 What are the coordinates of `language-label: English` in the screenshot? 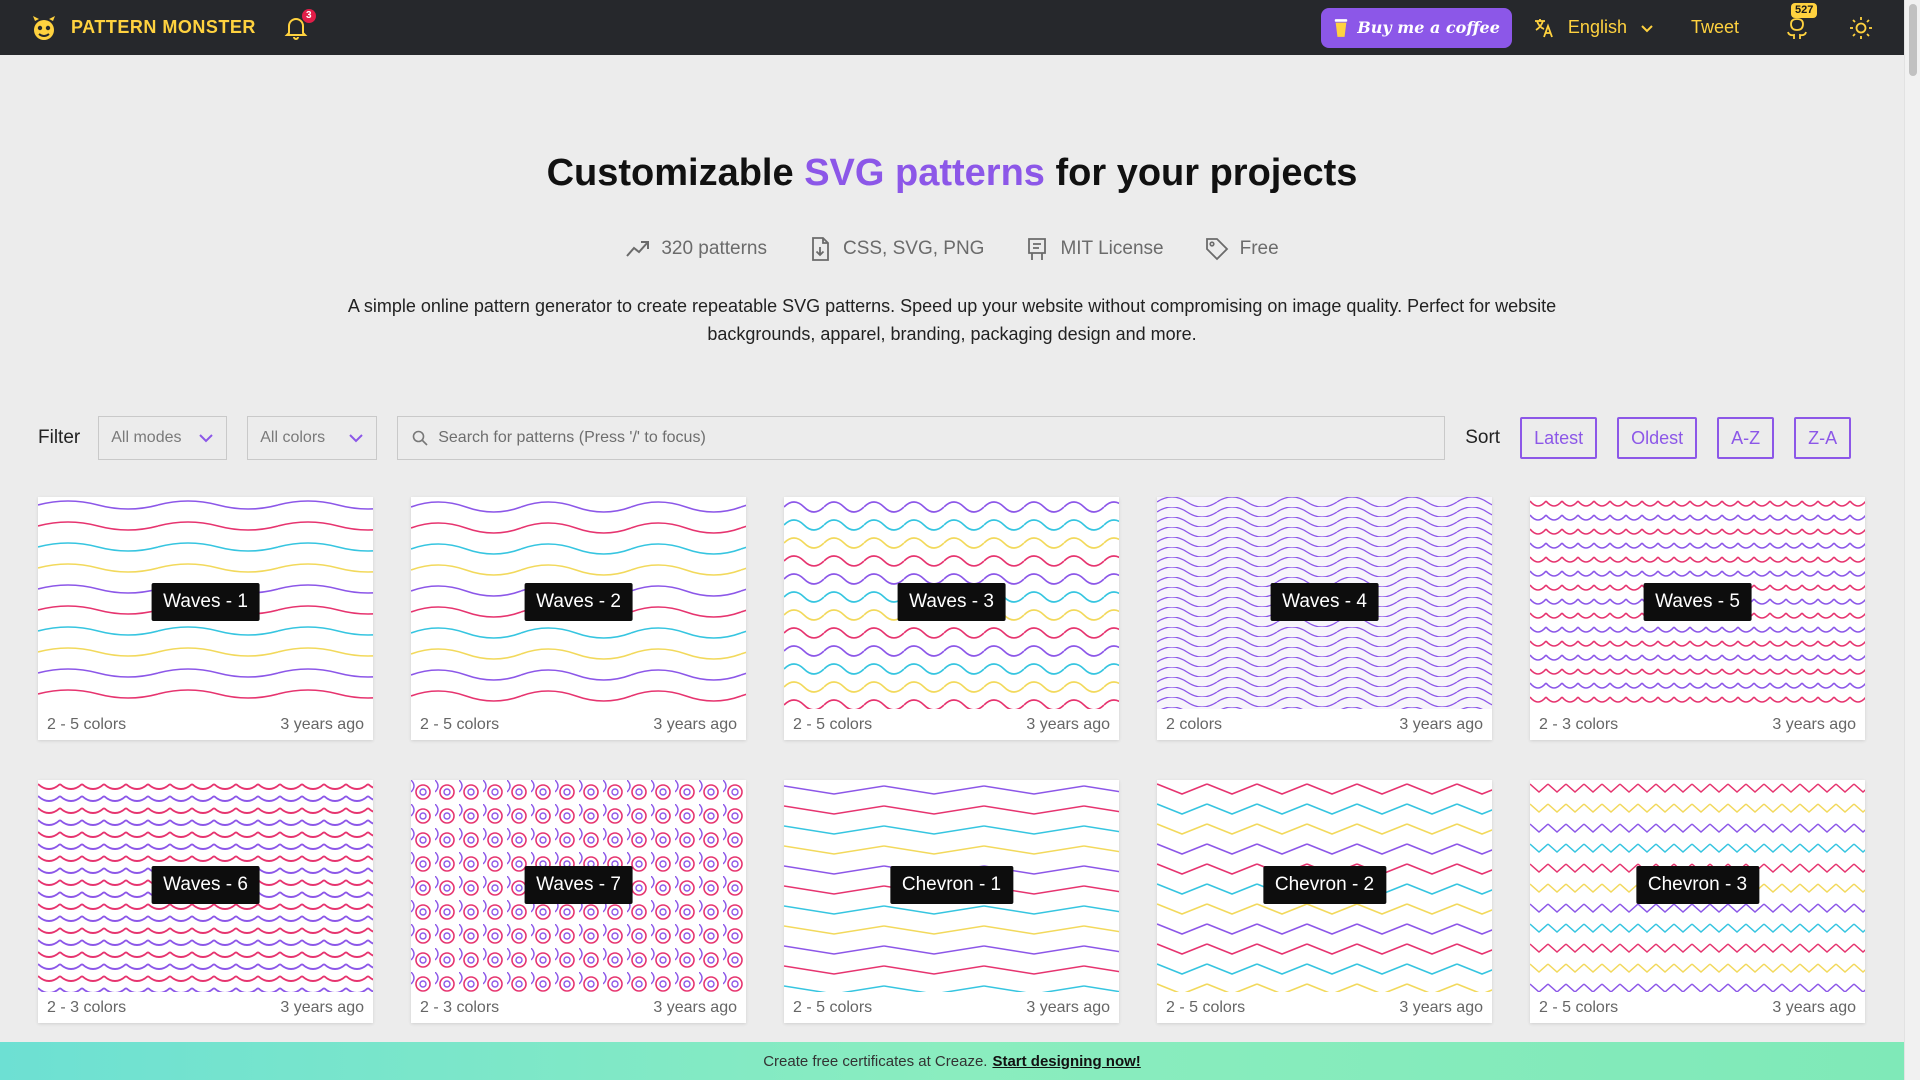 It's located at (1597, 27).